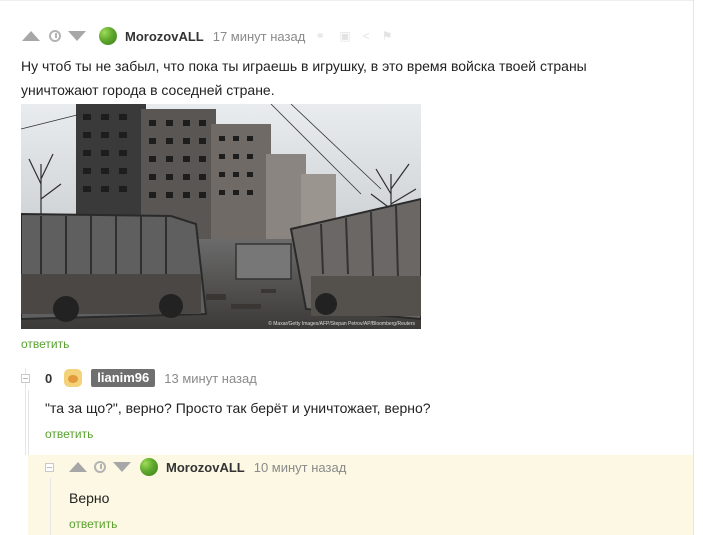 The image size is (703, 535). Describe the element at coordinates (693, 267) in the screenshot. I see `right-border` at that location.